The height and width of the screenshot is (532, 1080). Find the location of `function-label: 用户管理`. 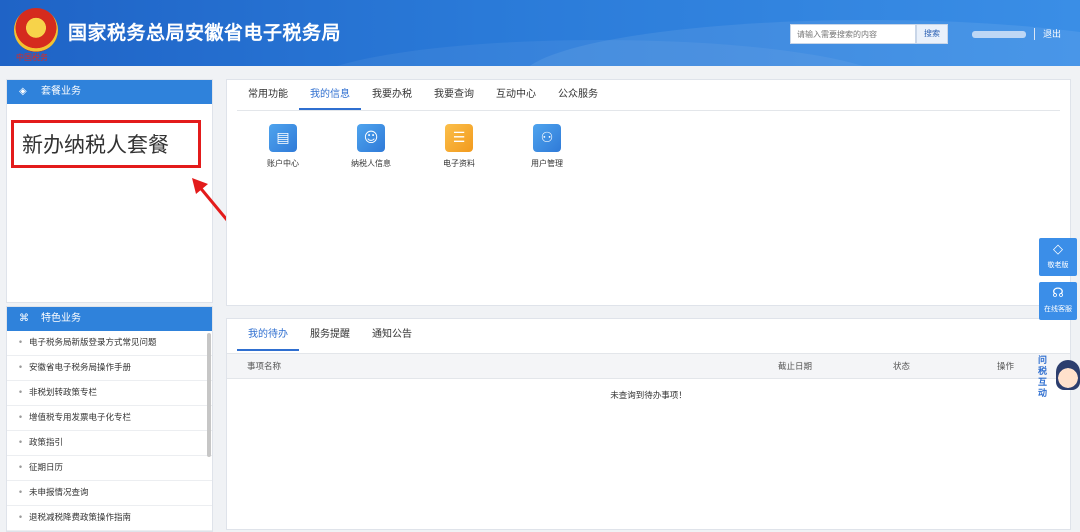

function-label: 用户管理 is located at coordinates (547, 163).